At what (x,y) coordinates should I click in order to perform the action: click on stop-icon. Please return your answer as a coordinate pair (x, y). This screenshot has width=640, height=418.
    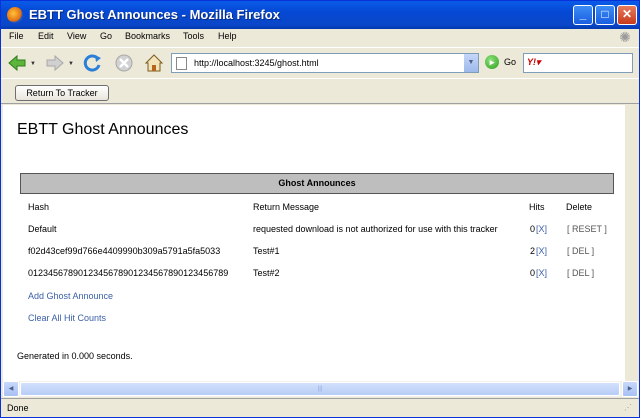
    Looking at the image, I should click on (124, 63).